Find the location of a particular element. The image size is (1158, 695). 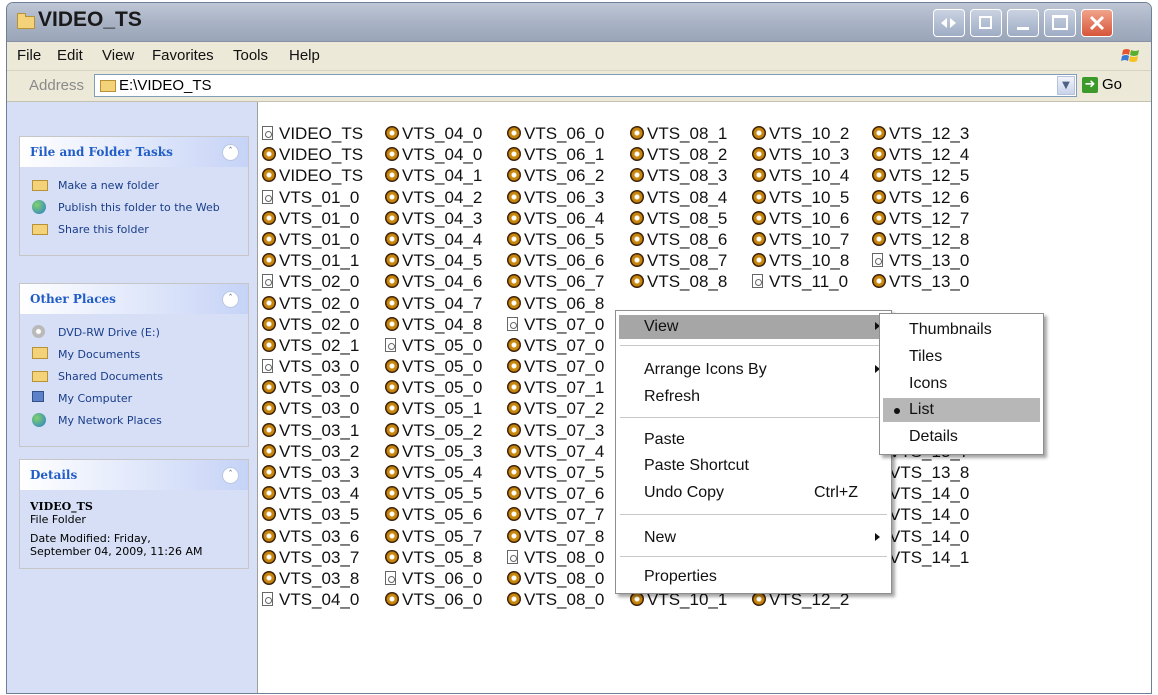

list-item: VTS_07_6 is located at coordinates (555, 493).